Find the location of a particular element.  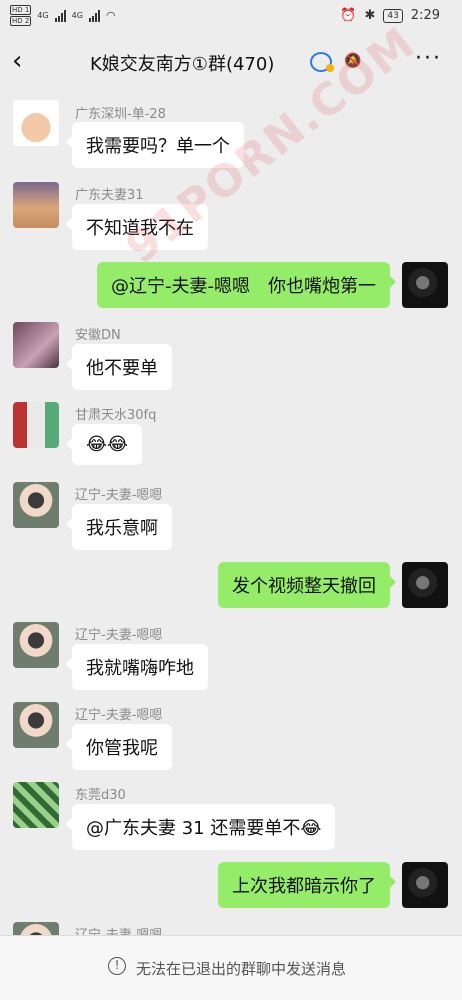

status-right: ⏰ ✱ 43 2:29 is located at coordinates (390, 15).